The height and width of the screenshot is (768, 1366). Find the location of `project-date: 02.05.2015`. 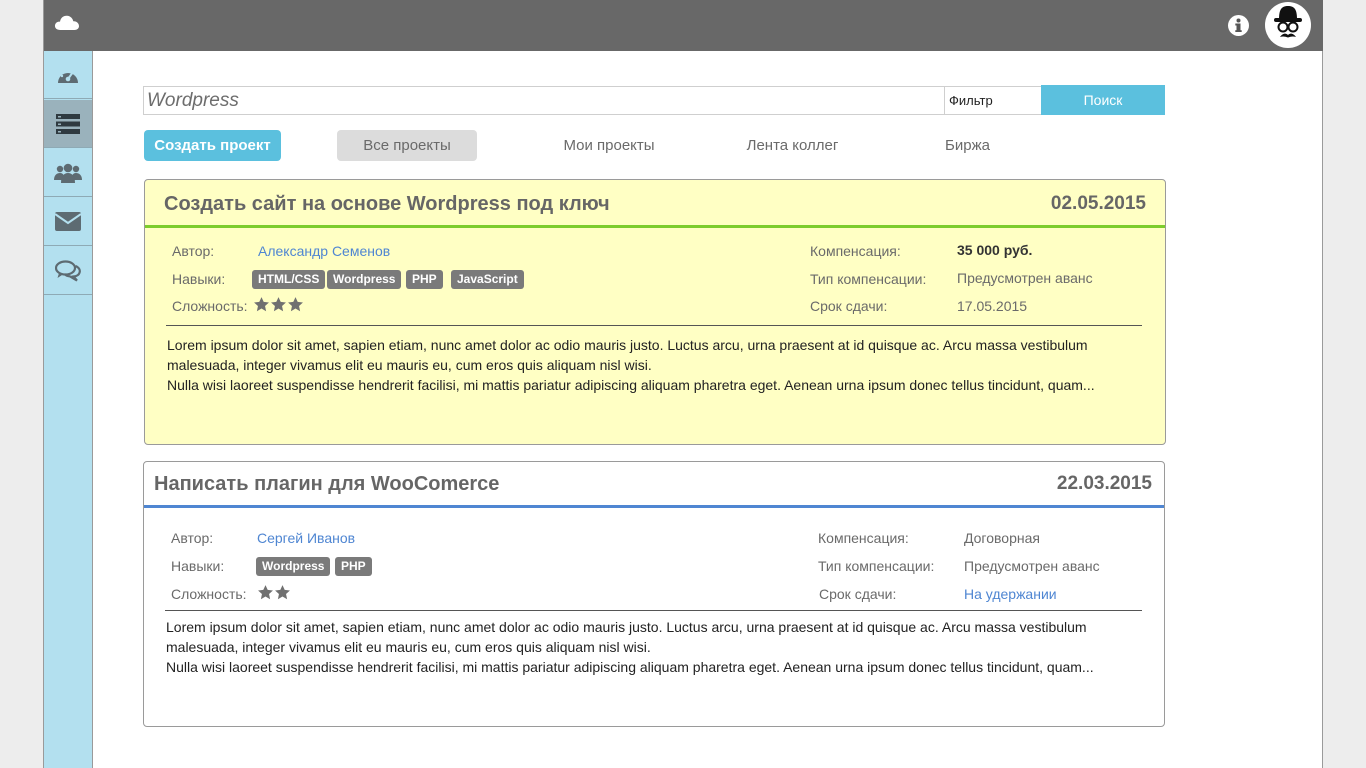

project-date: 02.05.2015 is located at coordinates (1098, 203).